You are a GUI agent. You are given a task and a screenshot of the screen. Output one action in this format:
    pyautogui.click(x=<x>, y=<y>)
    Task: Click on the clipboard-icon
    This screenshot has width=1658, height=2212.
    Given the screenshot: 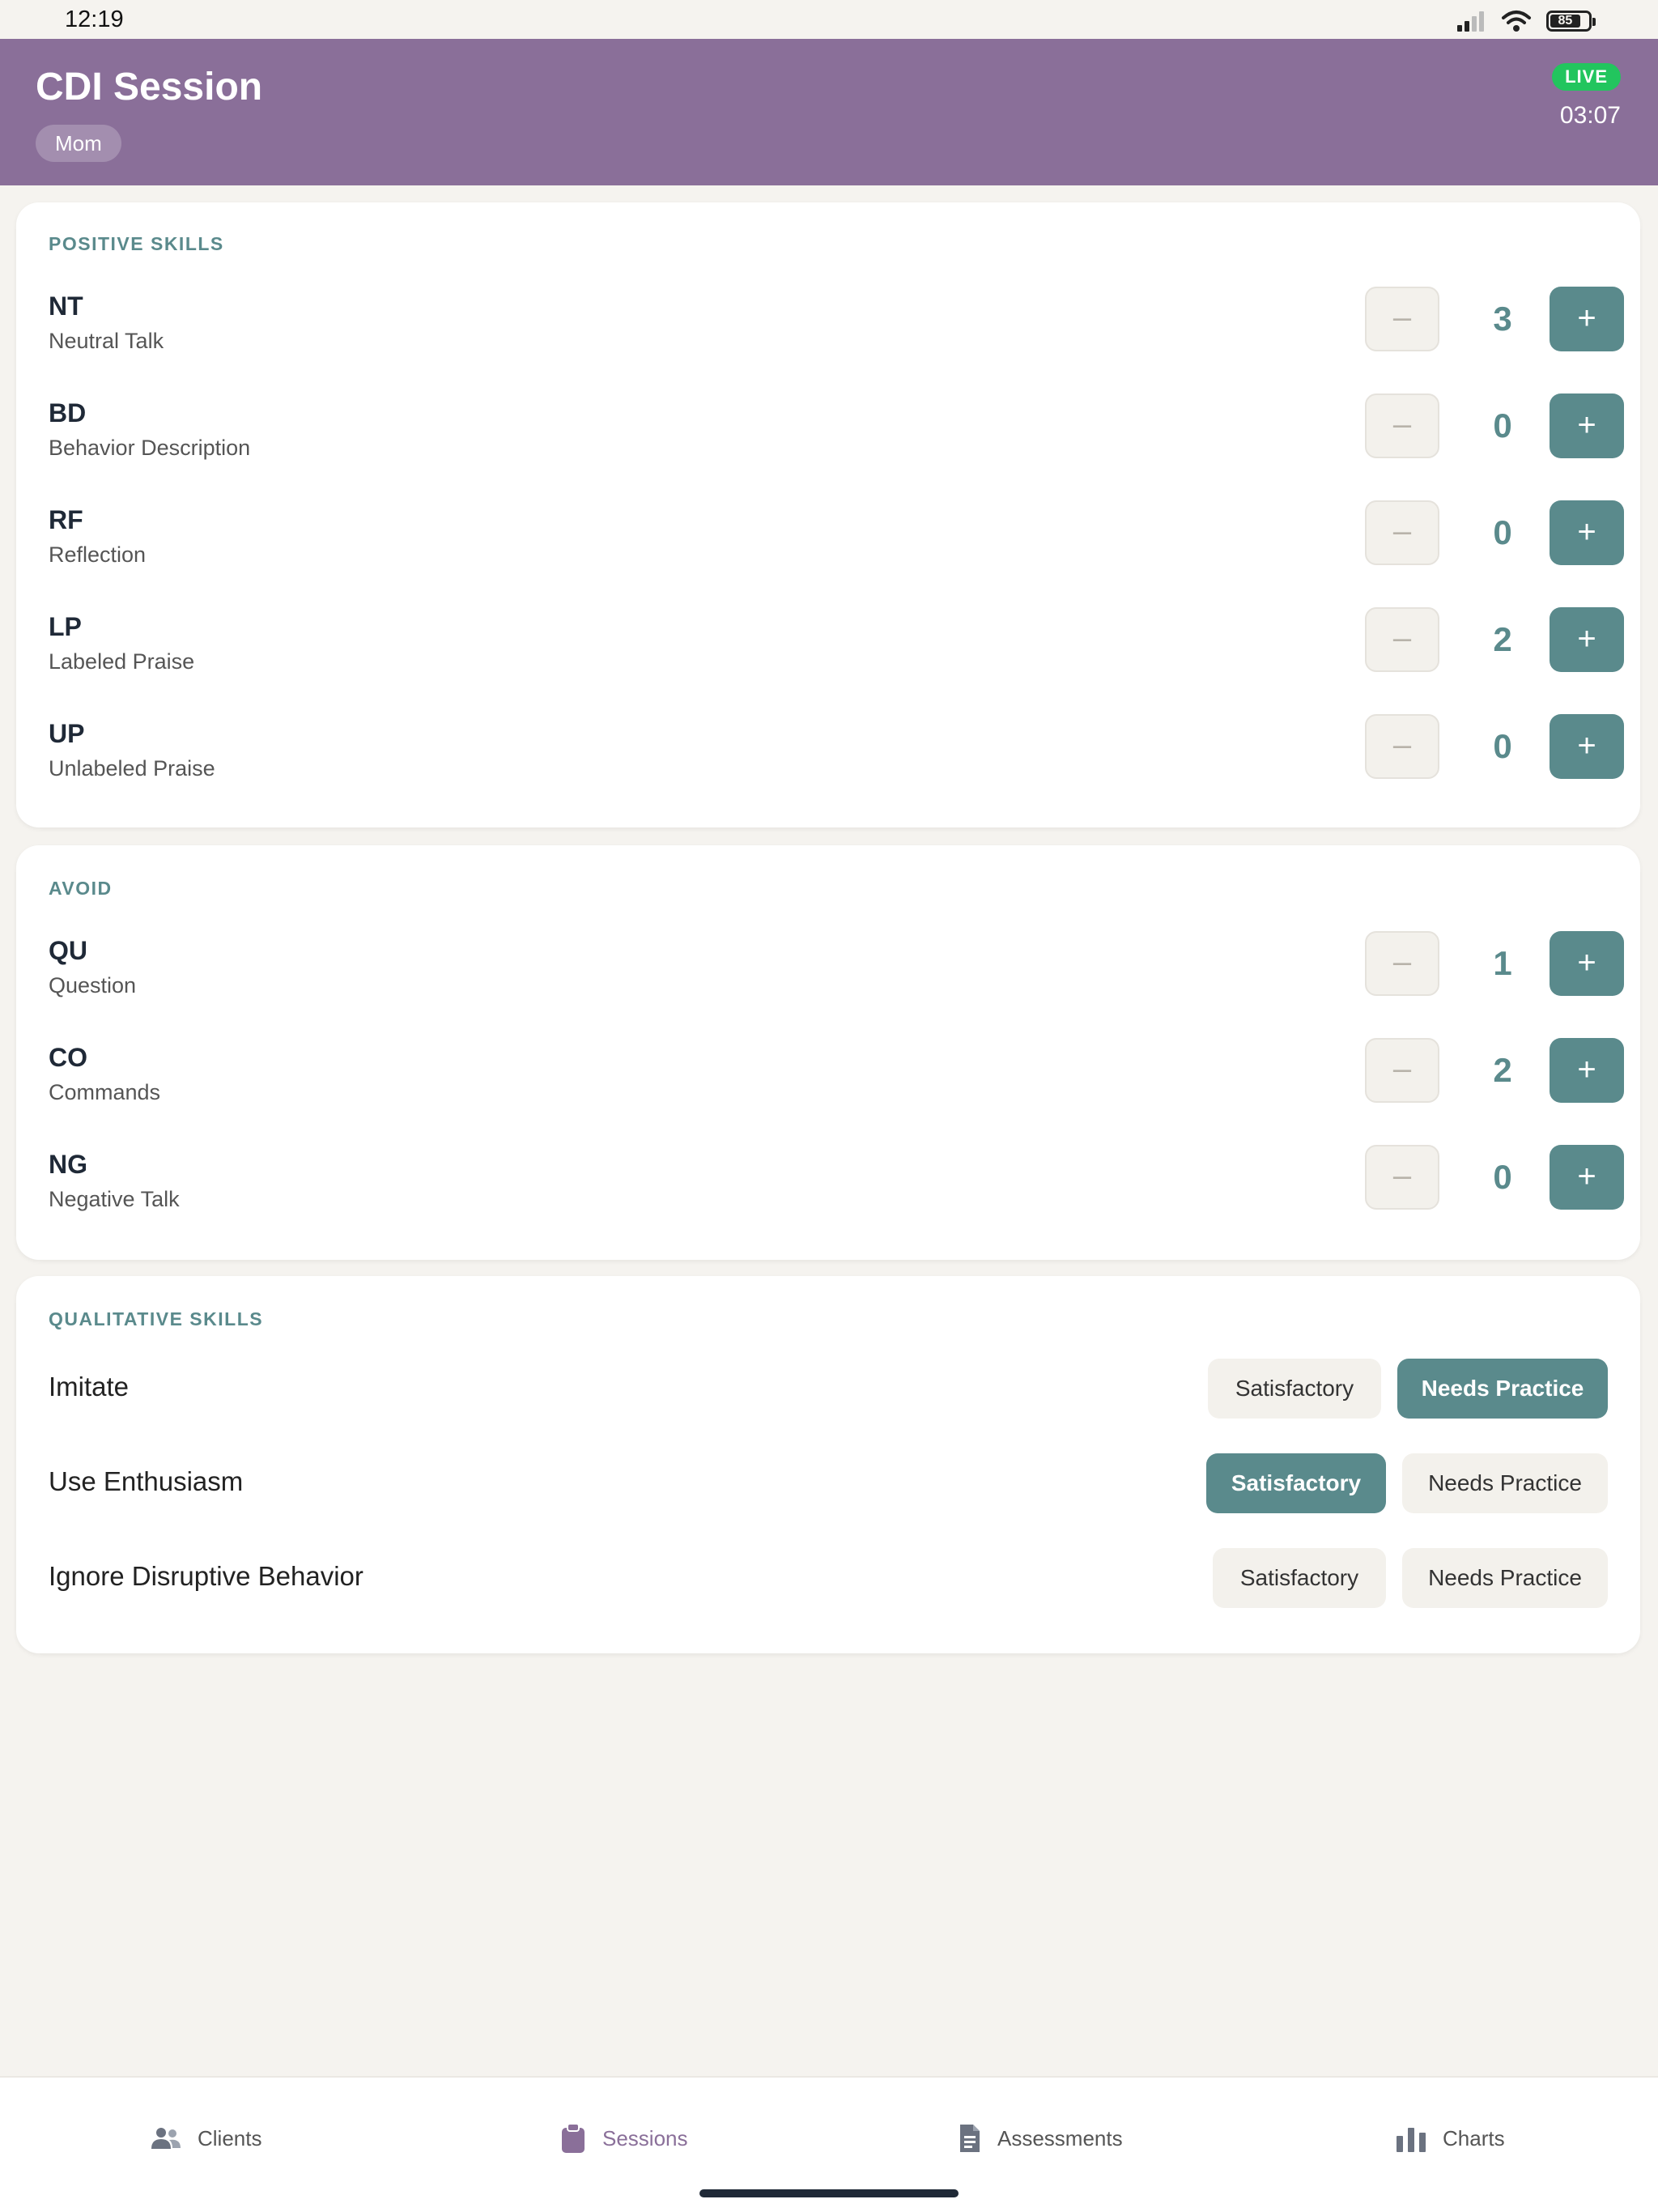 What is the action you would take?
    pyautogui.click(x=573, y=2138)
    